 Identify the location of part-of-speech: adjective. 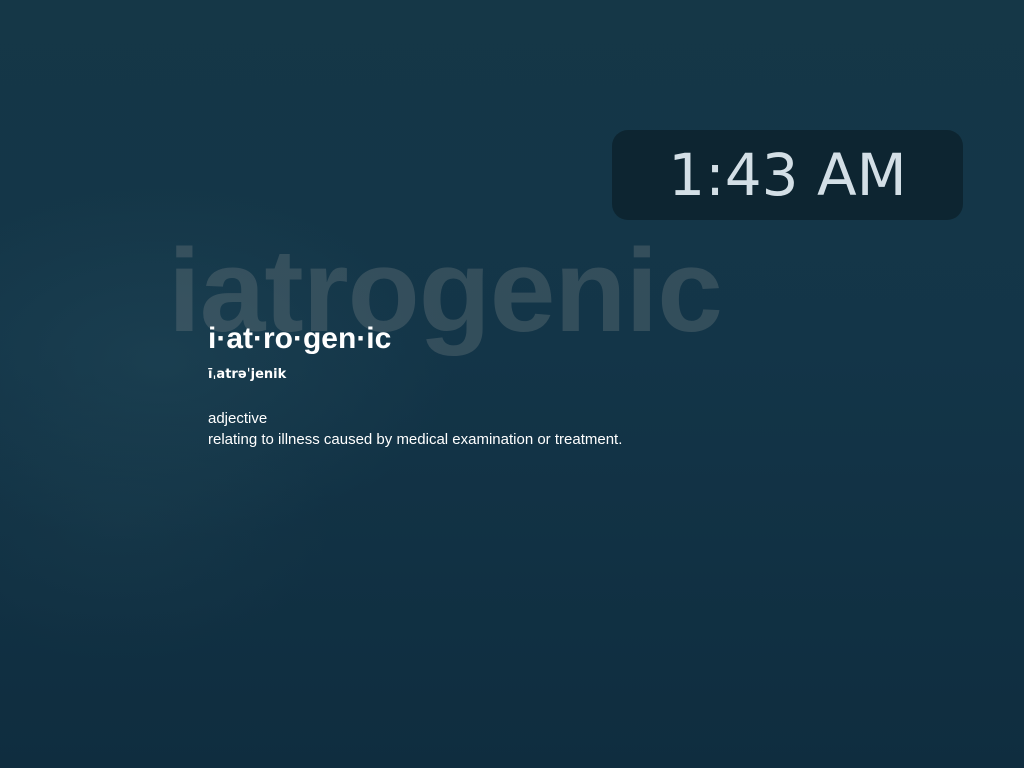
(238, 418).